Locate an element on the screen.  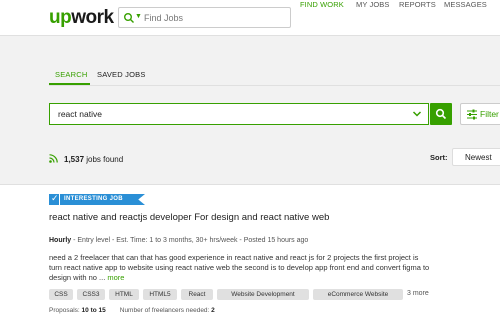
chevron-down-icon: ▼ is located at coordinates (138, 16).